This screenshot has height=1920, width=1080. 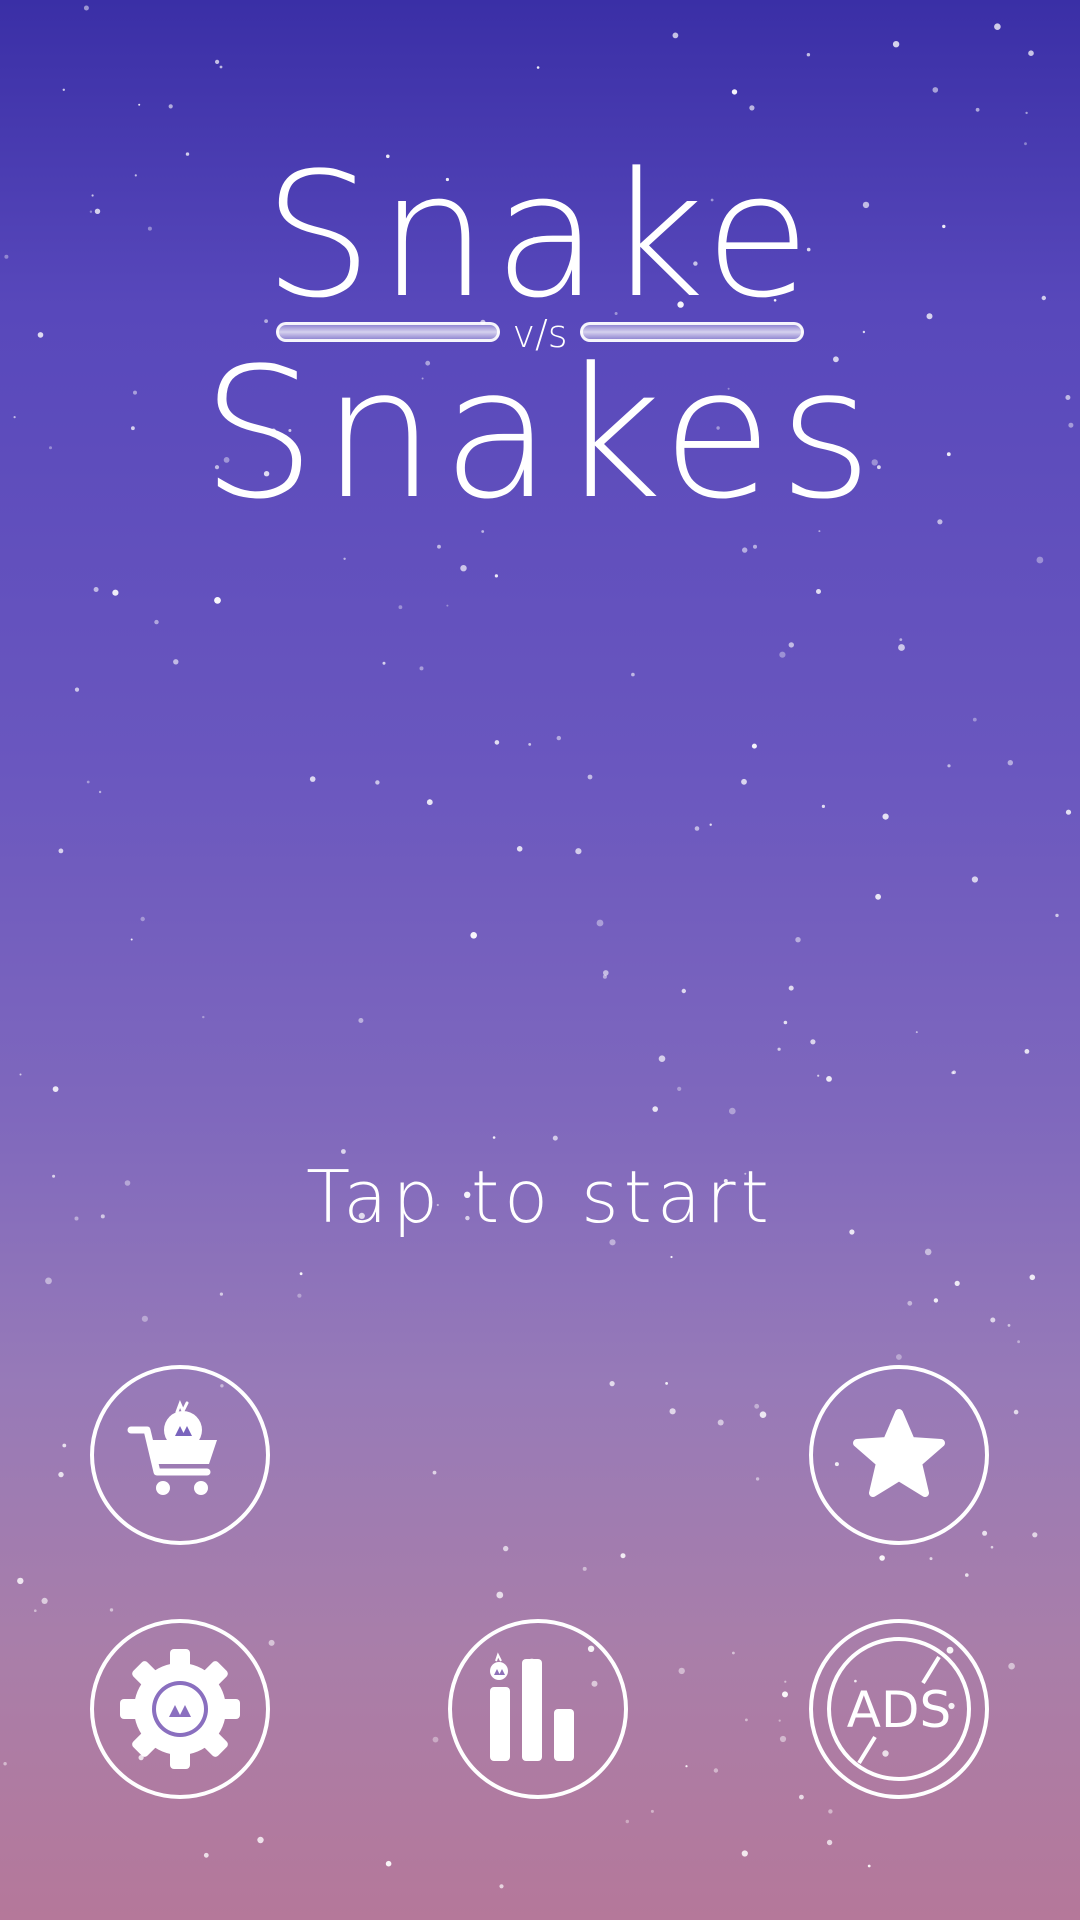 What do you see at coordinates (899, 1455) in the screenshot?
I see `rate-button` at bounding box center [899, 1455].